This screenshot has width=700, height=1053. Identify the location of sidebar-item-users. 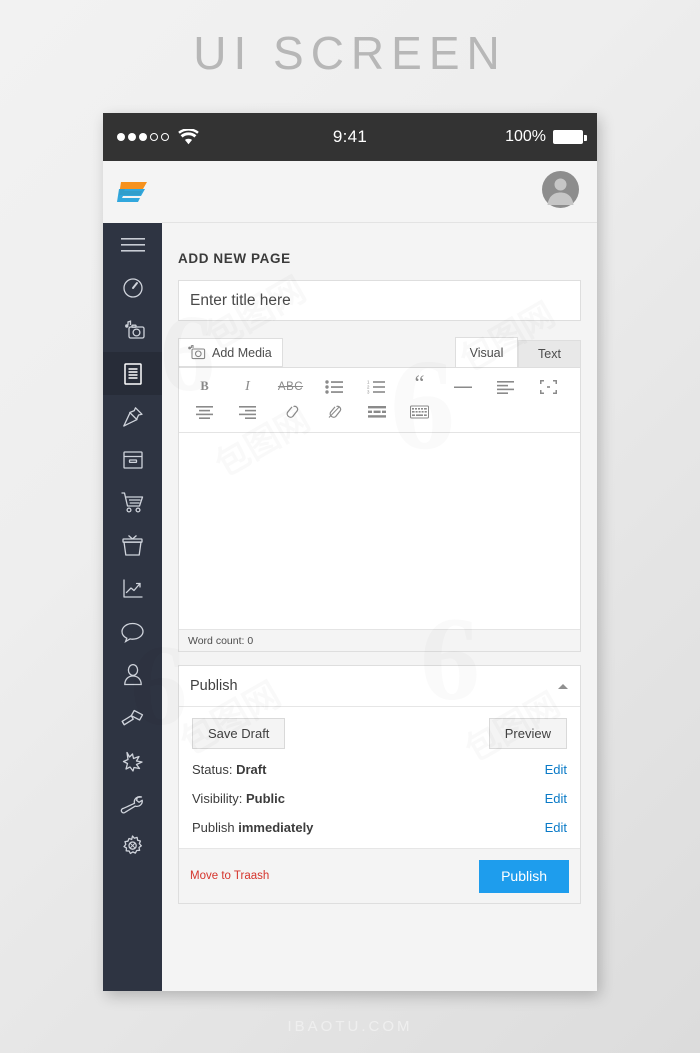
(132, 674).